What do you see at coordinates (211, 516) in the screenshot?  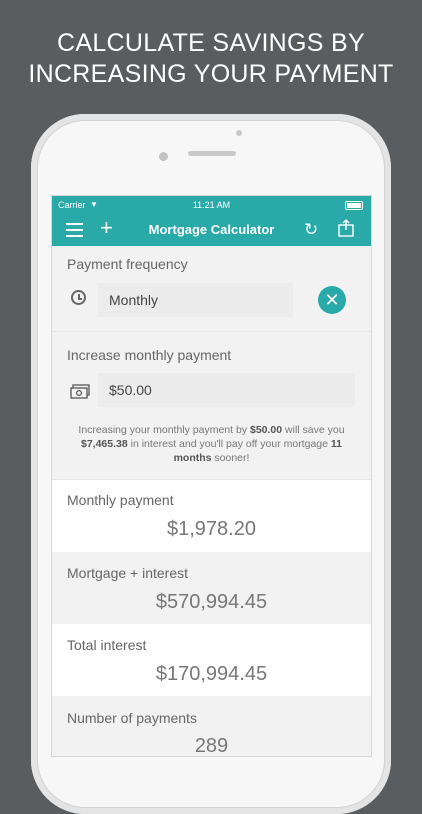 I see `monthly-payment-row` at bounding box center [211, 516].